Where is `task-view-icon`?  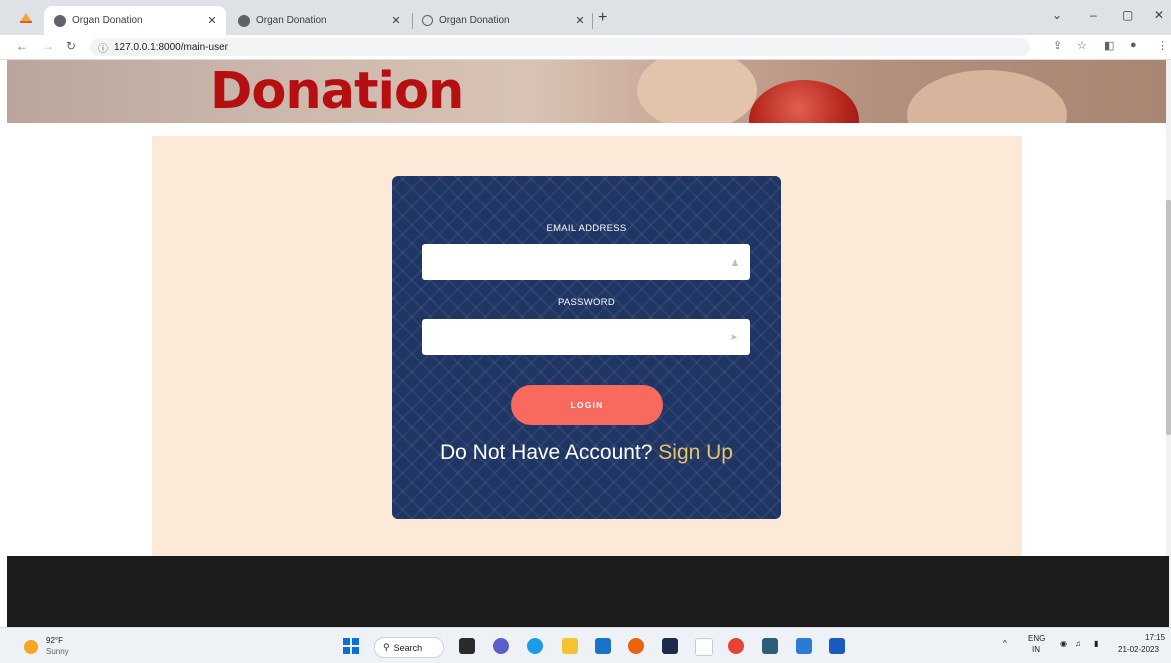 task-view-icon is located at coordinates (467, 646).